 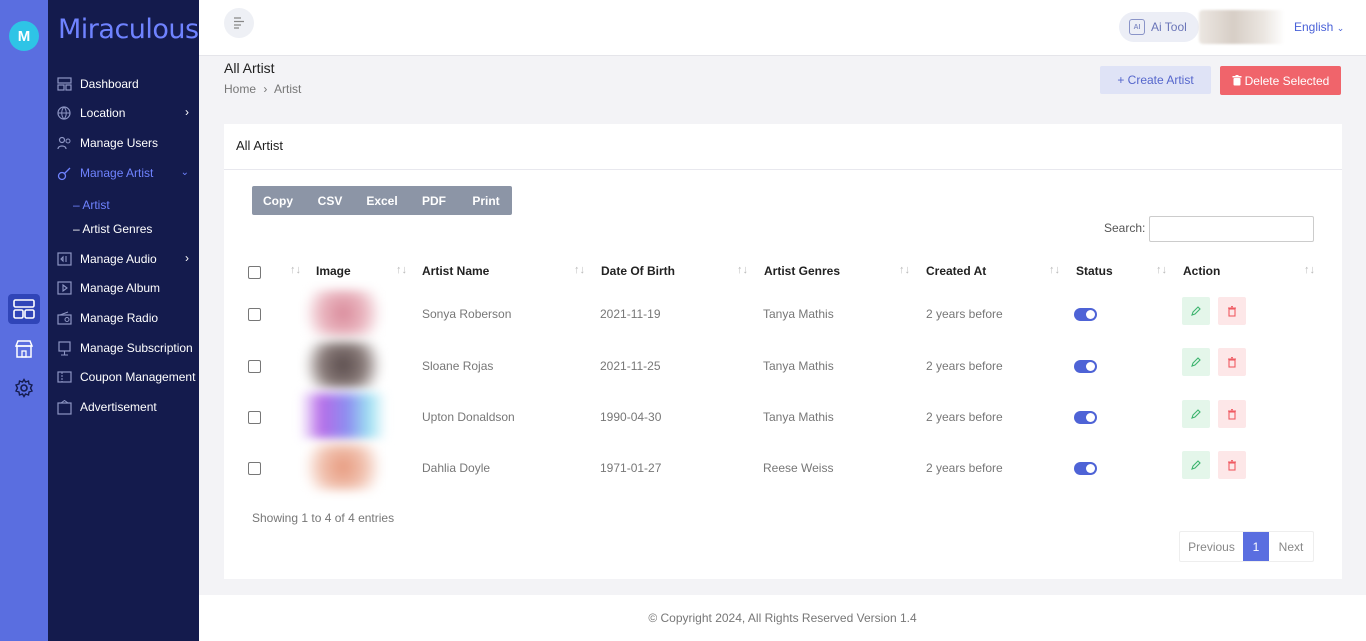 I want to click on sidebar-item-manage-subscription: Manage Subscription, so click(x=123, y=348).